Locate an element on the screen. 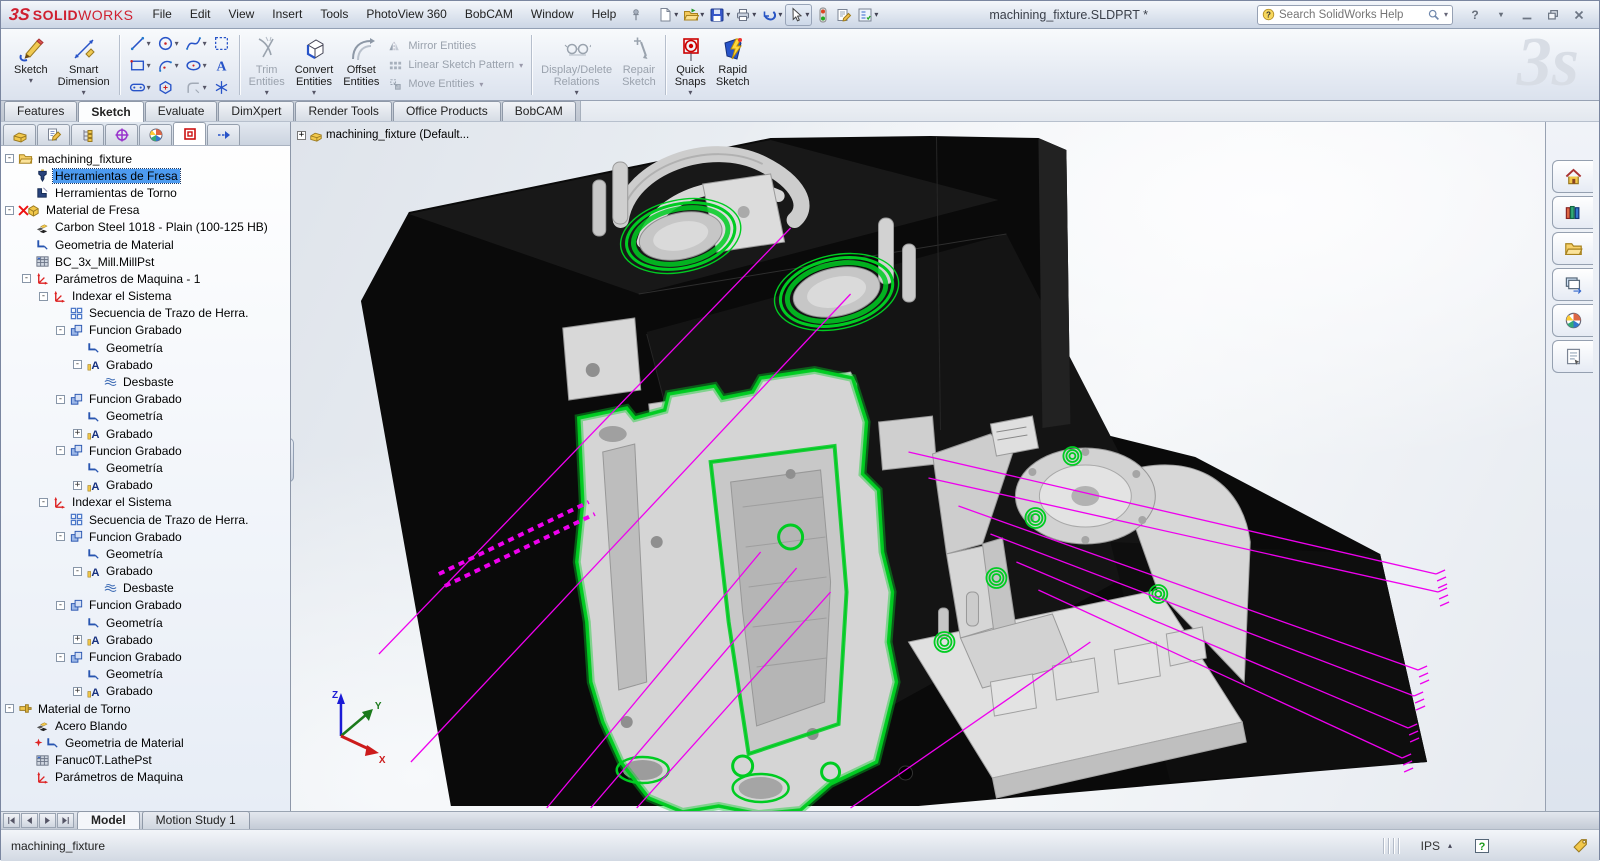  rebuild-light-button is located at coordinates (823, 15).